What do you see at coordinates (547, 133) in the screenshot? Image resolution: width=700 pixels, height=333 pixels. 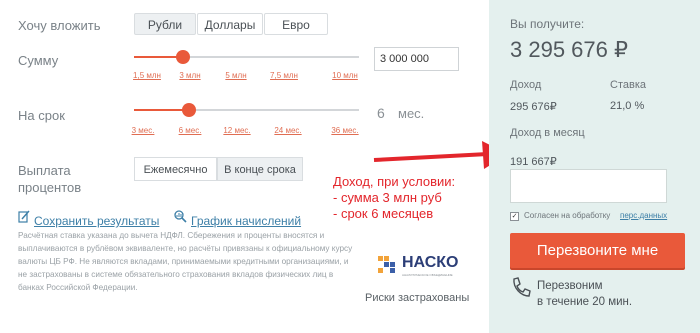 I see `monthly-income-label: Доход в месяц` at bounding box center [547, 133].